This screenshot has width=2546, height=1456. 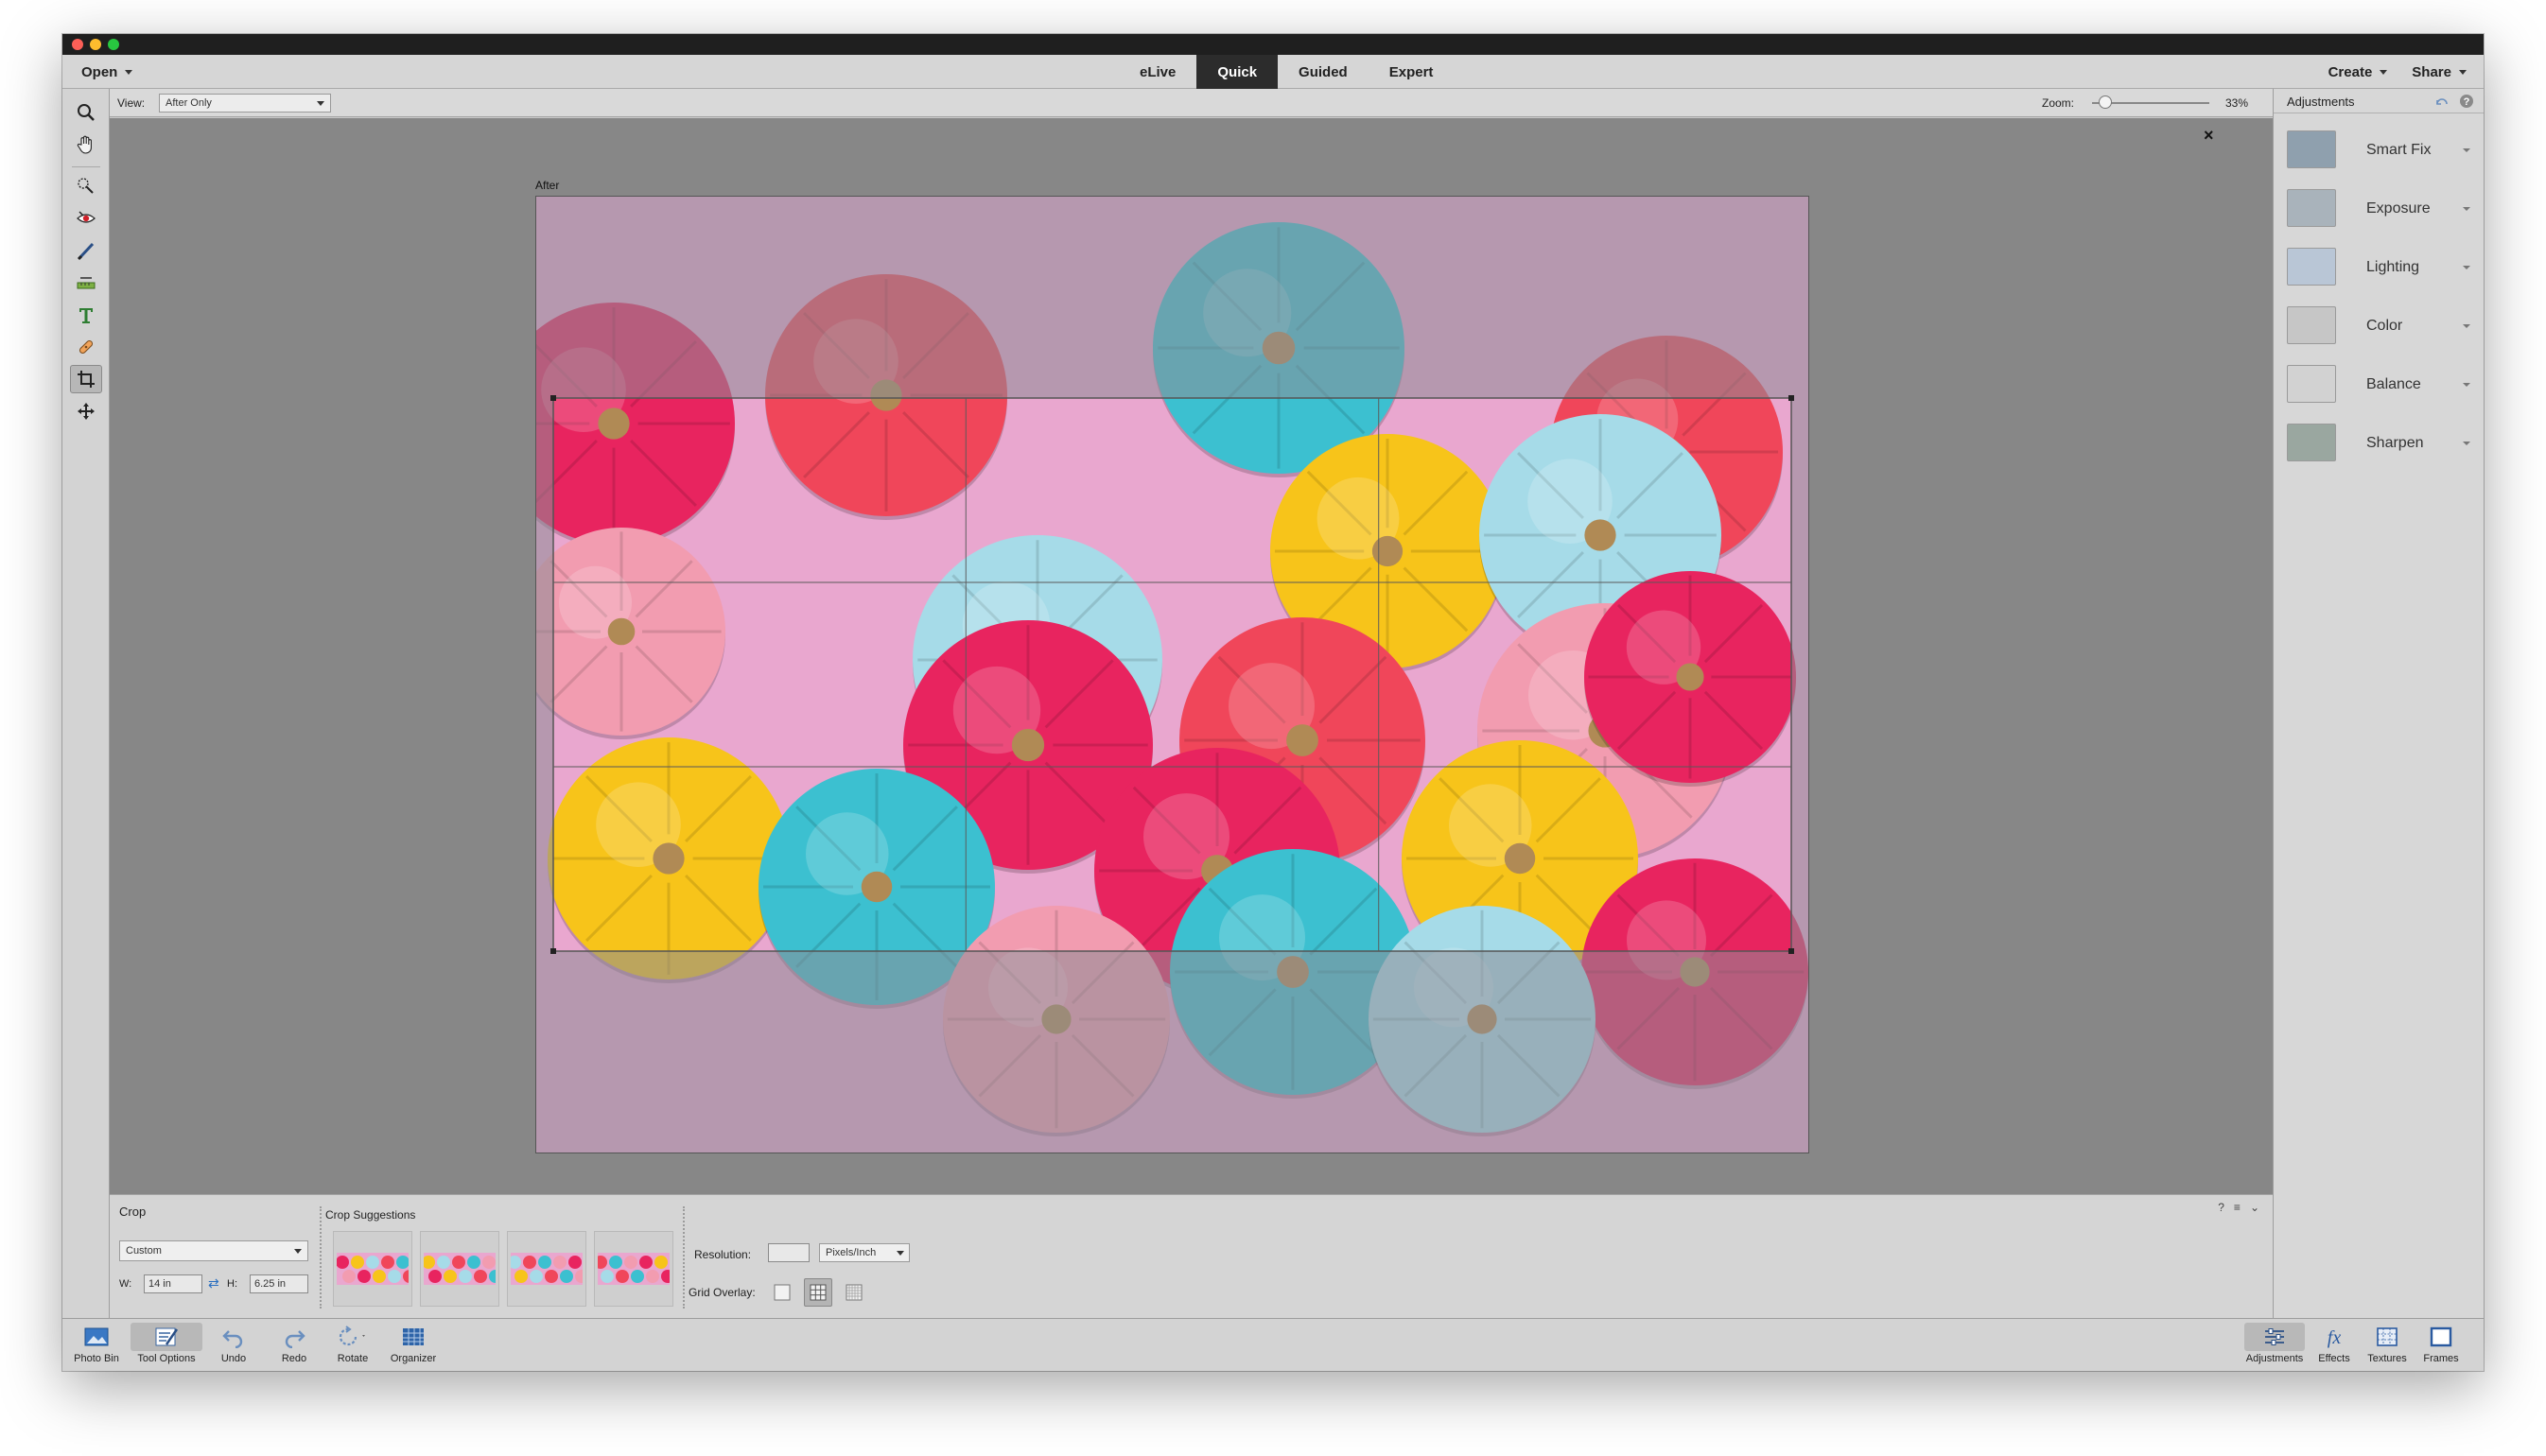 I want to click on width-field: 14 in, so click(x=173, y=1283).